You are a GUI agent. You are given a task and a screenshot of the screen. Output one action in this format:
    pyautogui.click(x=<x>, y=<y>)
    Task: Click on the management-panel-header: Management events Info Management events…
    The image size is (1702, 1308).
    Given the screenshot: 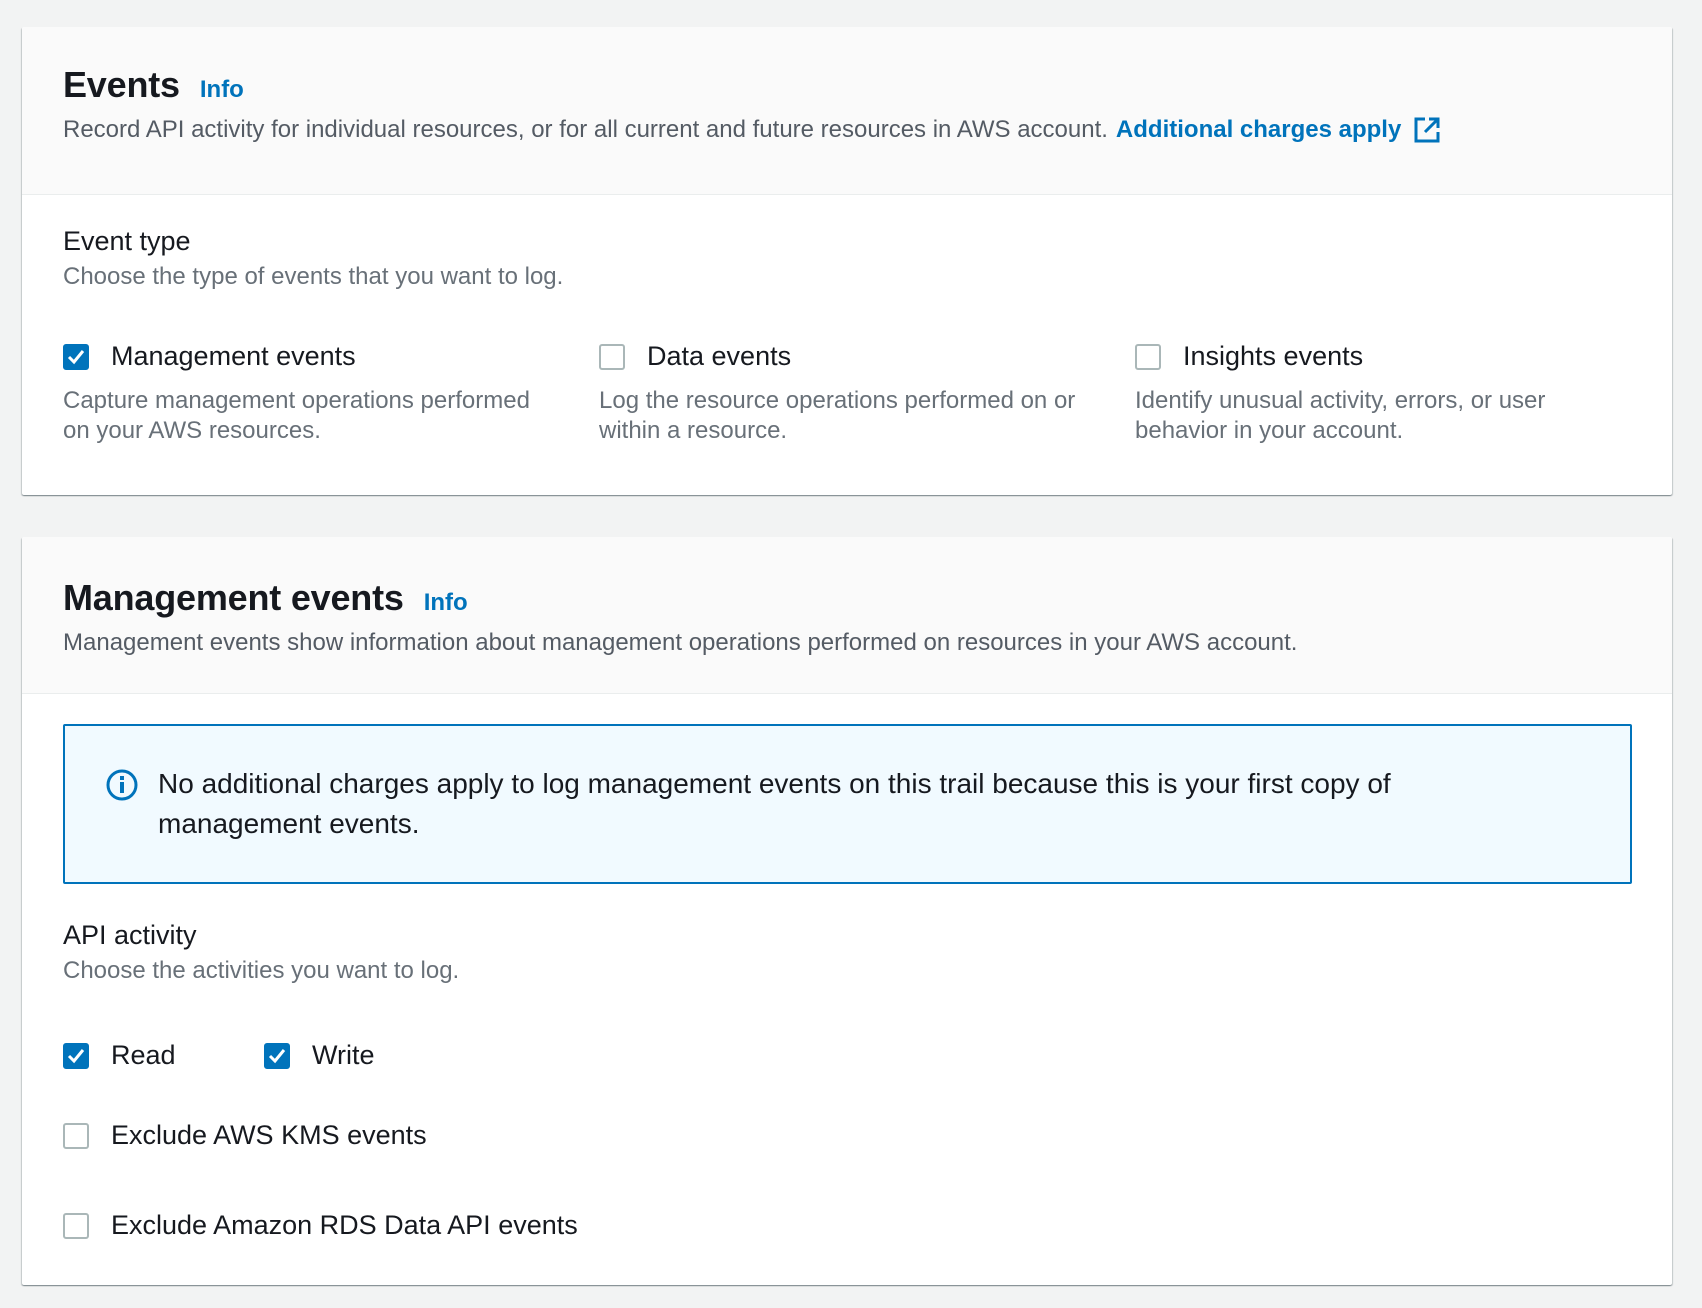 What is the action you would take?
    pyautogui.click(x=847, y=615)
    